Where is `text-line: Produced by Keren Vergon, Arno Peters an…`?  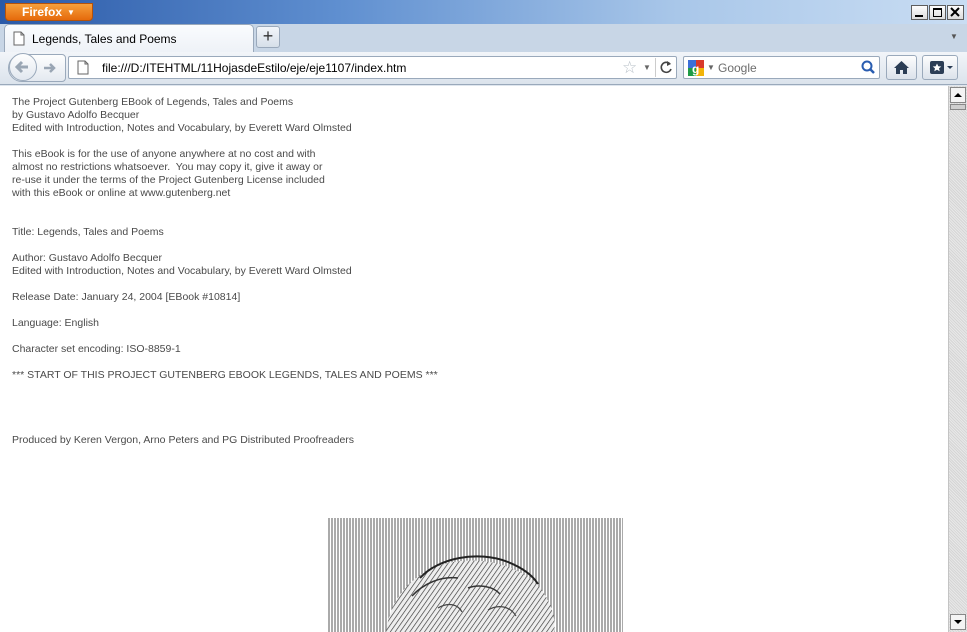 text-line: Produced by Keren Vergon, Arno Peters an… is located at coordinates (183, 440).